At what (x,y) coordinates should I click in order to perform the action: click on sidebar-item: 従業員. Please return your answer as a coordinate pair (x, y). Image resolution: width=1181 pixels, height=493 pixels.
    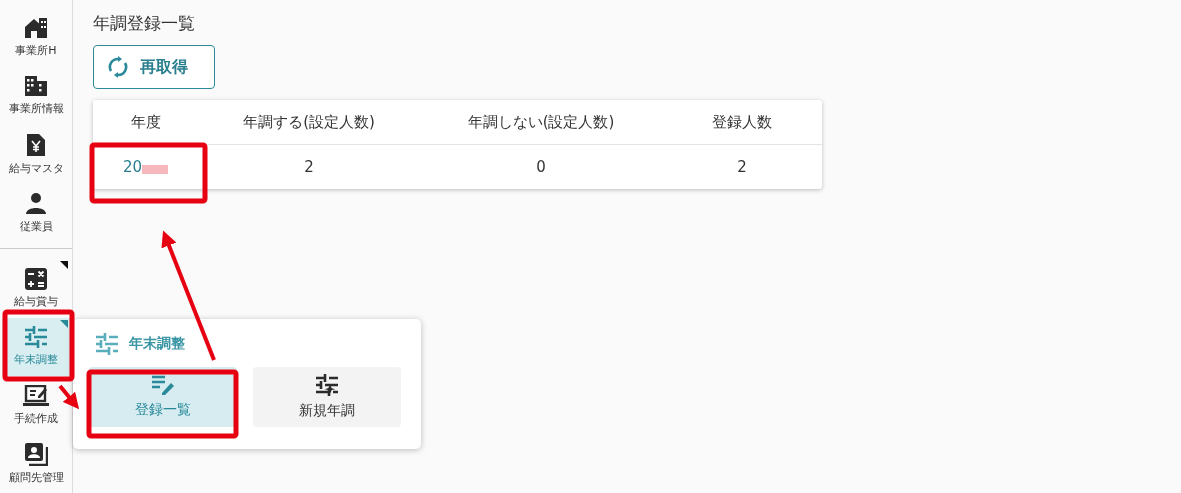
    Looking at the image, I should click on (36, 212).